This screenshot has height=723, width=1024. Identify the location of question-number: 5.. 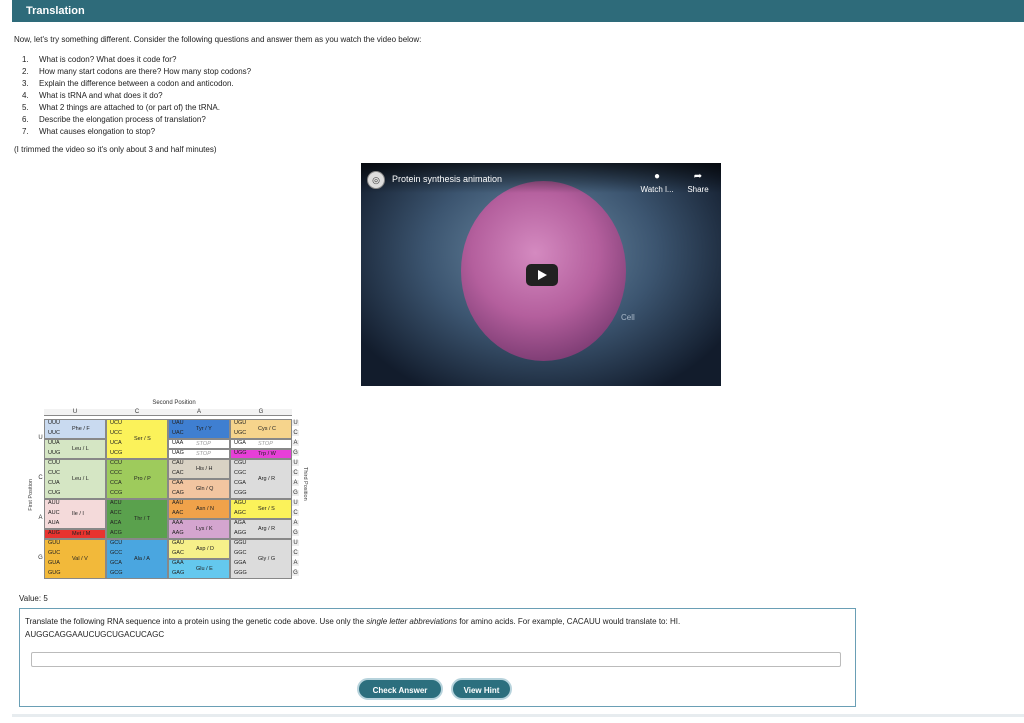
(25, 107).